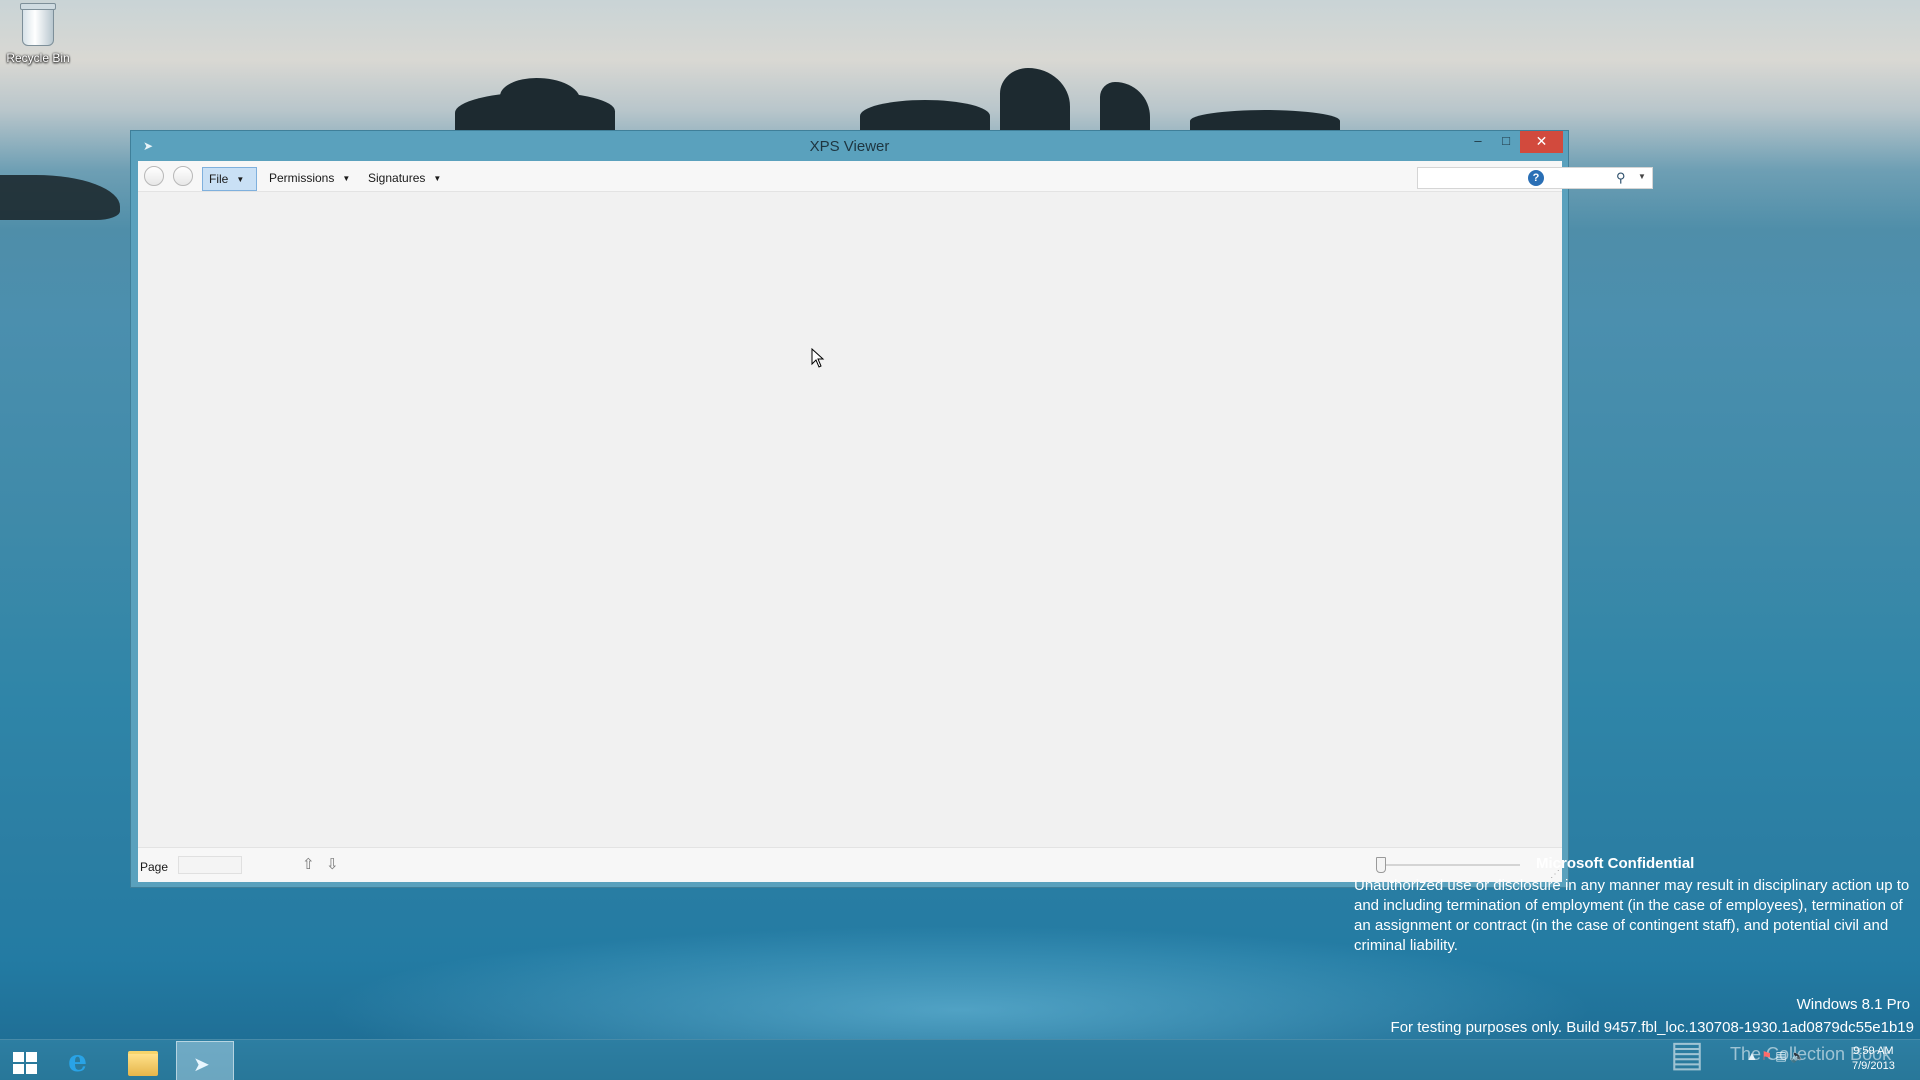  What do you see at coordinates (210, 865) in the screenshot?
I see `page-number-input` at bounding box center [210, 865].